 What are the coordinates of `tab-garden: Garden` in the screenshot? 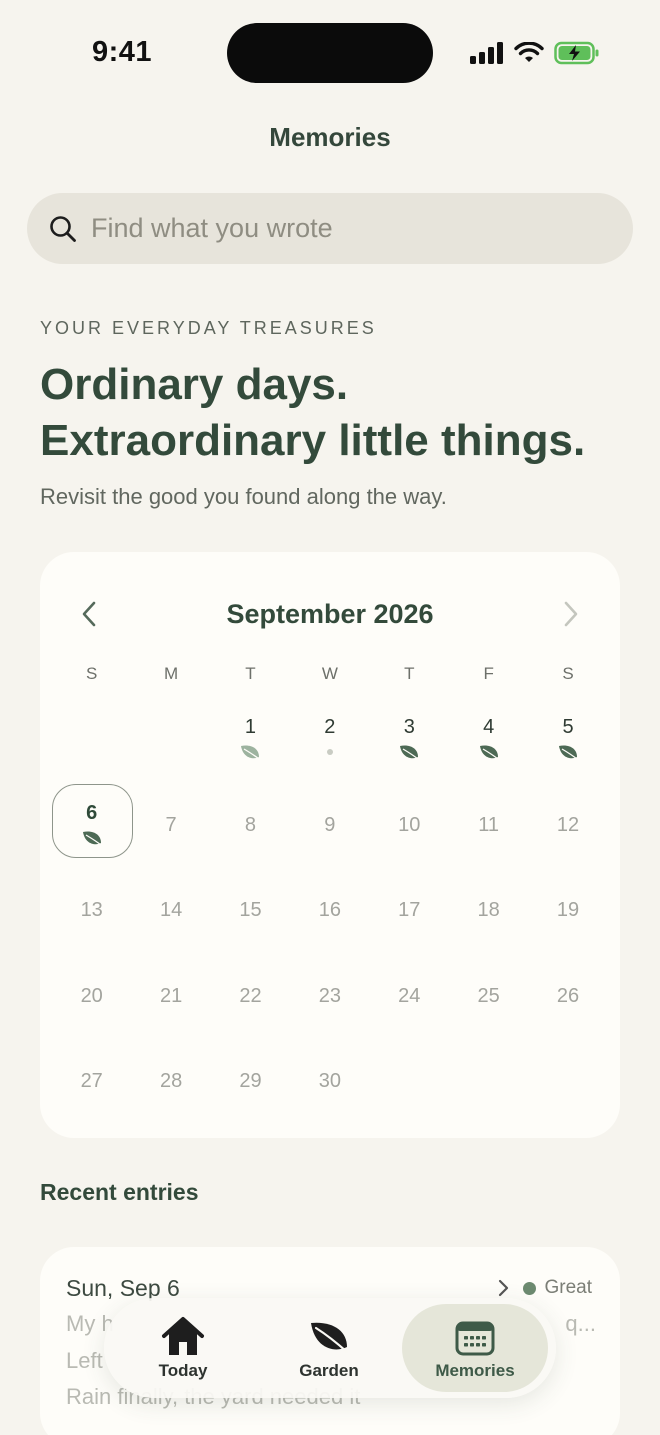 It's located at (329, 1348).